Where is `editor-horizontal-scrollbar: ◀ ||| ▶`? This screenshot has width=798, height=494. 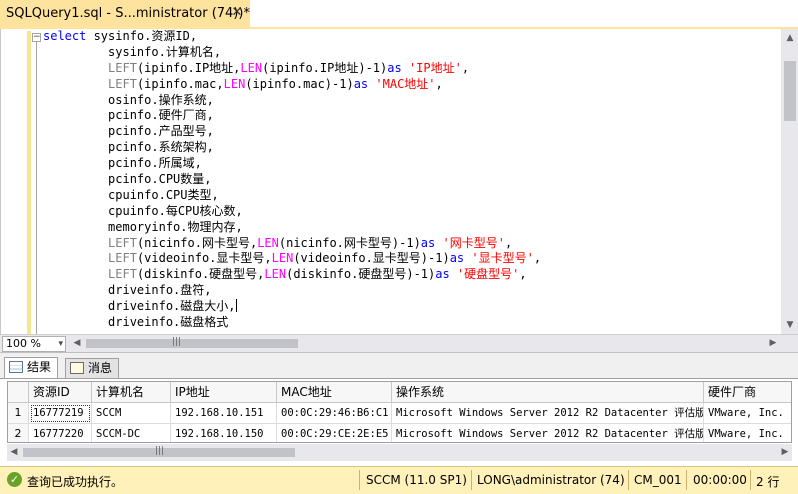 editor-horizontal-scrollbar: ◀ ||| ▶ is located at coordinates (425, 343).